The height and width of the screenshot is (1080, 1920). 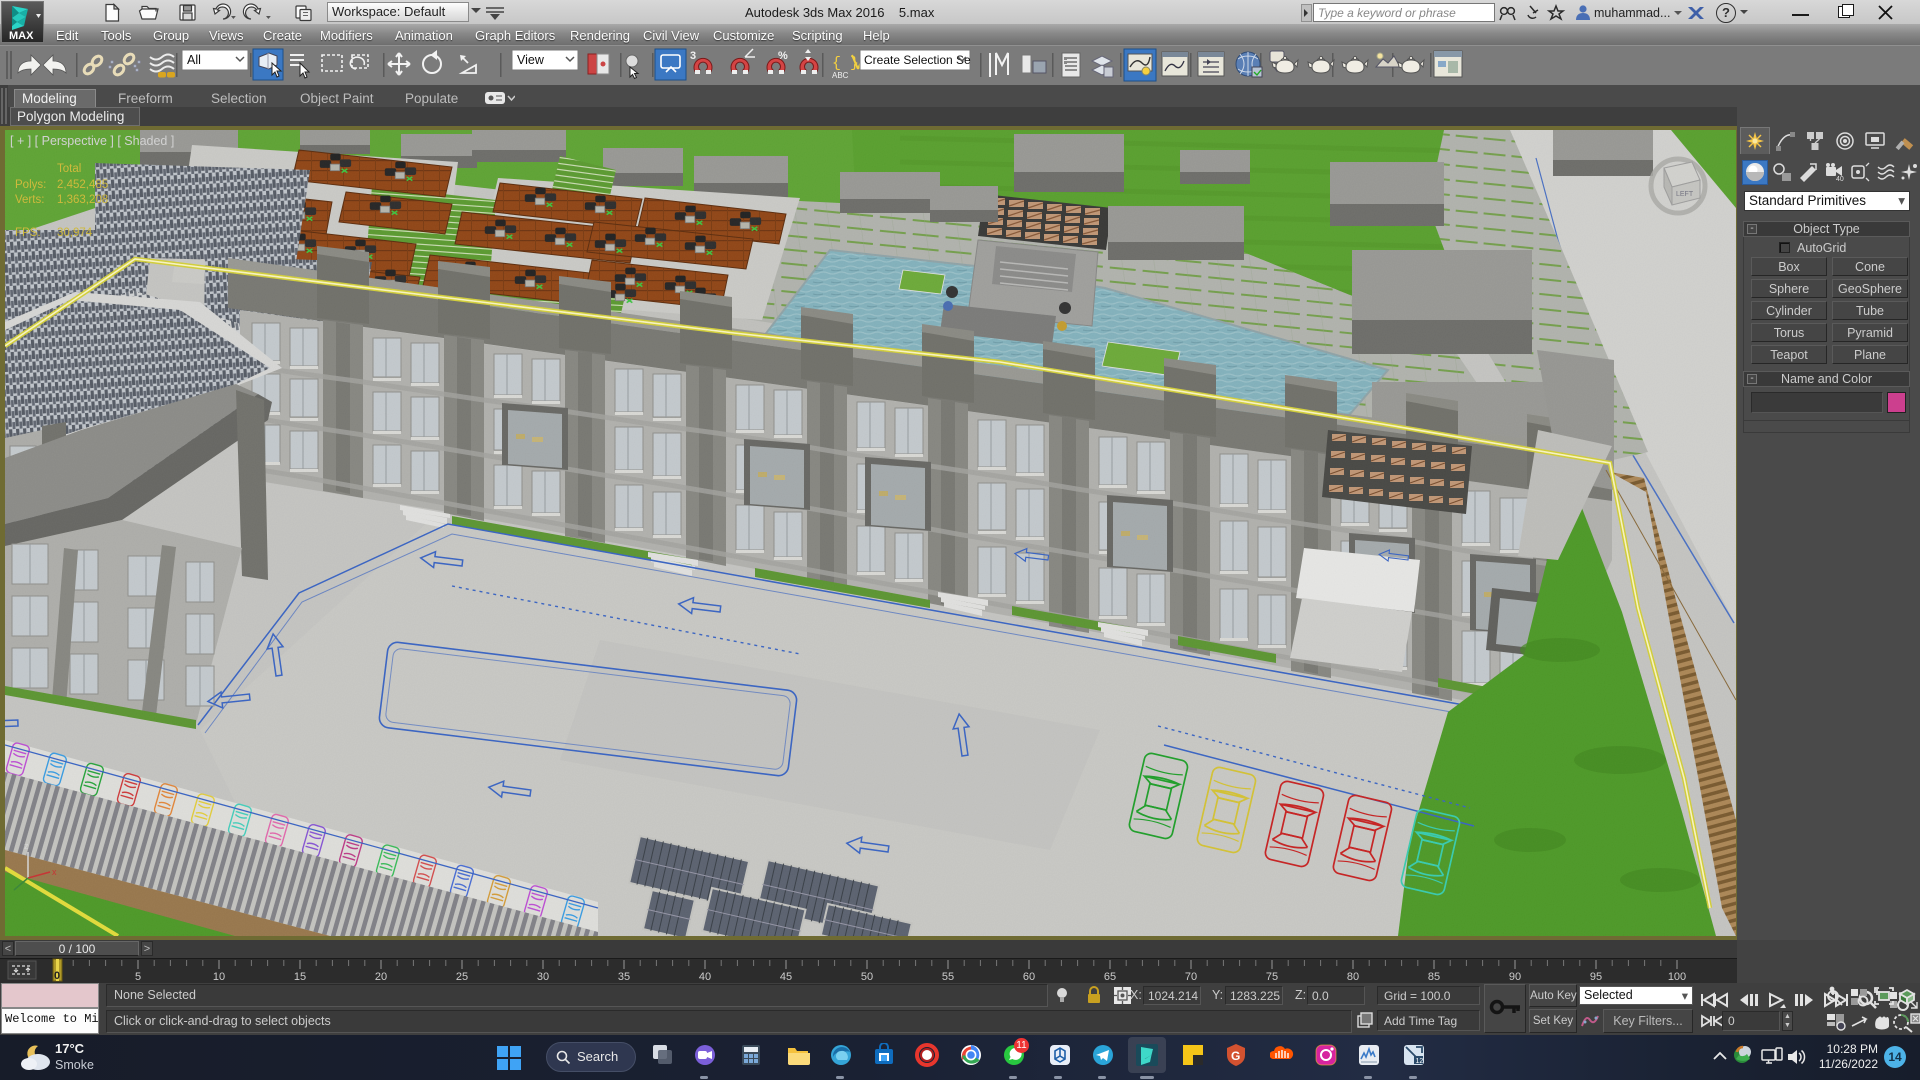 What do you see at coordinates (786, 977) in the screenshot?
I see `svg-text: 45` at bounding box center [786, 977].